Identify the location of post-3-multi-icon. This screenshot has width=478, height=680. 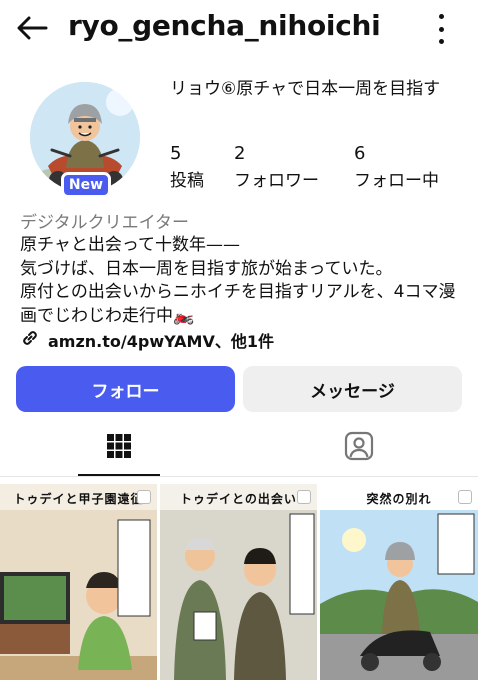
(465, 497).